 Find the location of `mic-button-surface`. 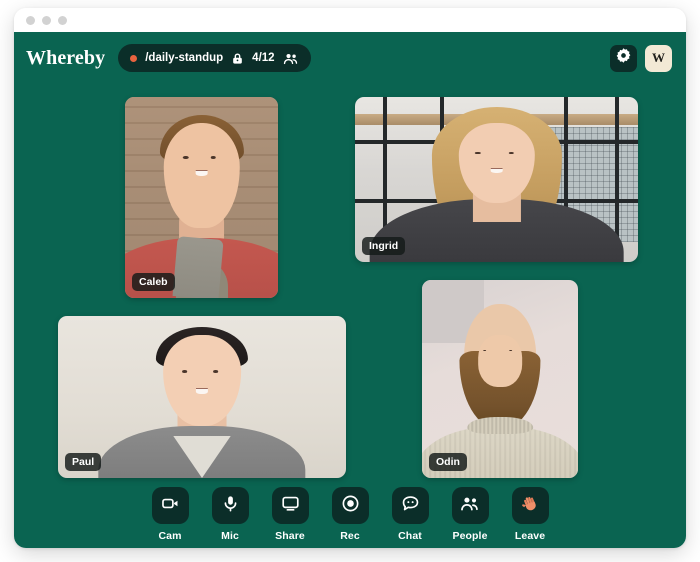

mic-button-surface is located at coordinates (230, 505).